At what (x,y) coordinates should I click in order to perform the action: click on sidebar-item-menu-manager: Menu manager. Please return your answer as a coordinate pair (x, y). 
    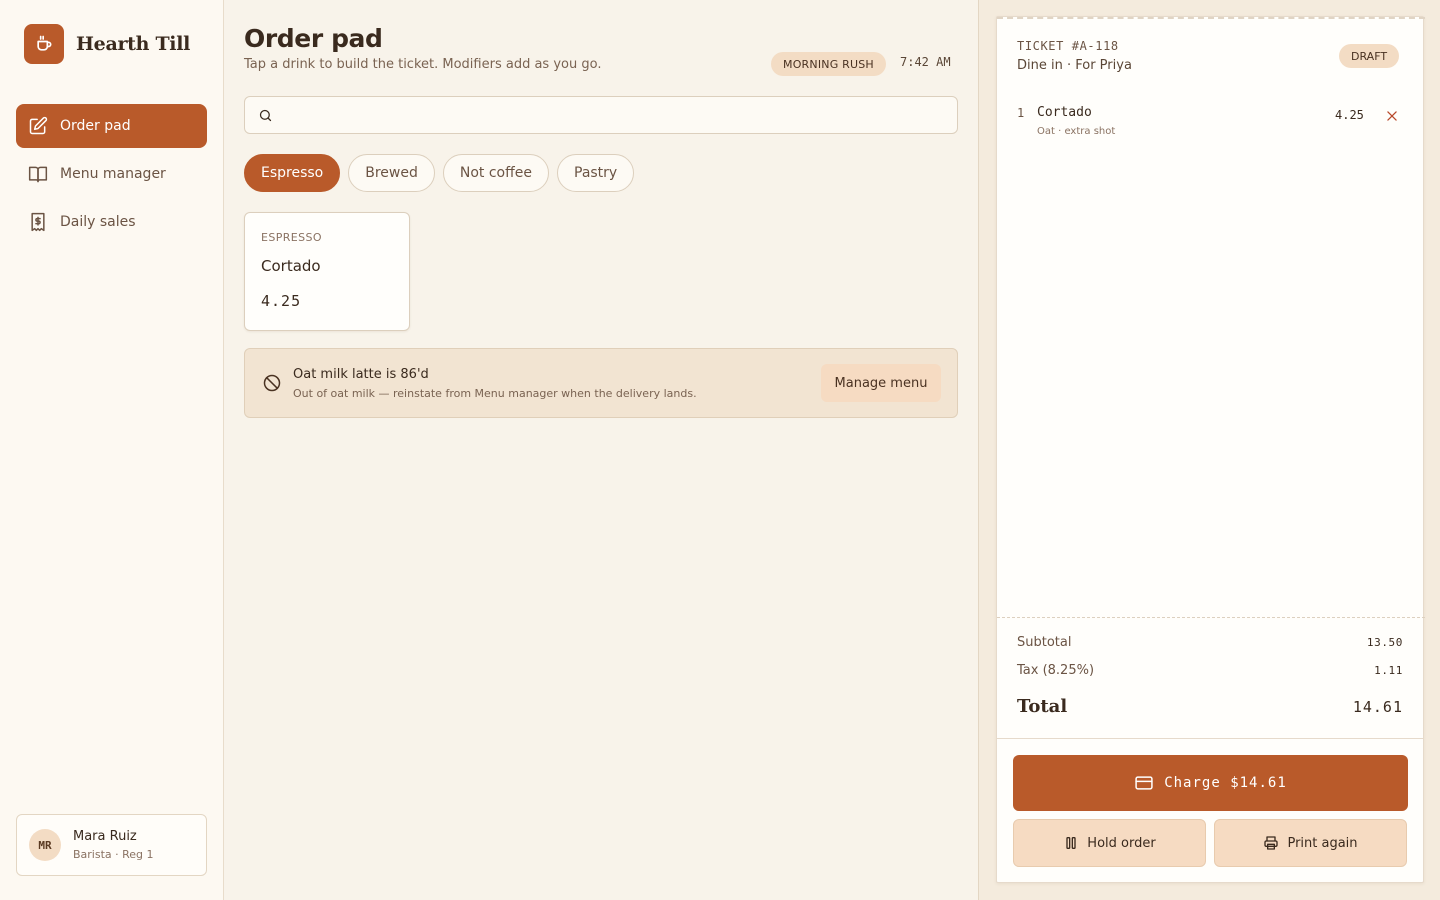
    Looking at the image, I should click on (111, 174).